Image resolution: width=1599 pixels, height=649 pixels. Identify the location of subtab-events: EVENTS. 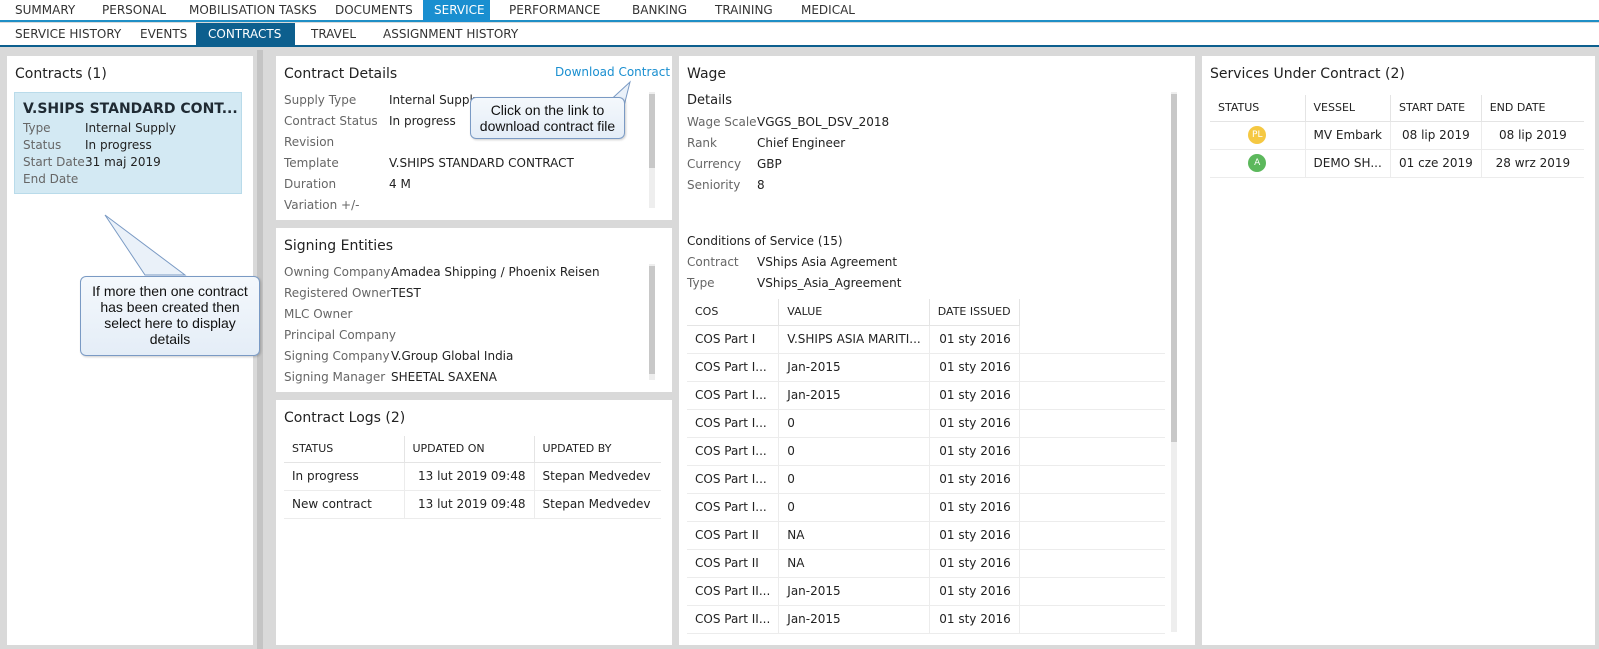
(163, 34).